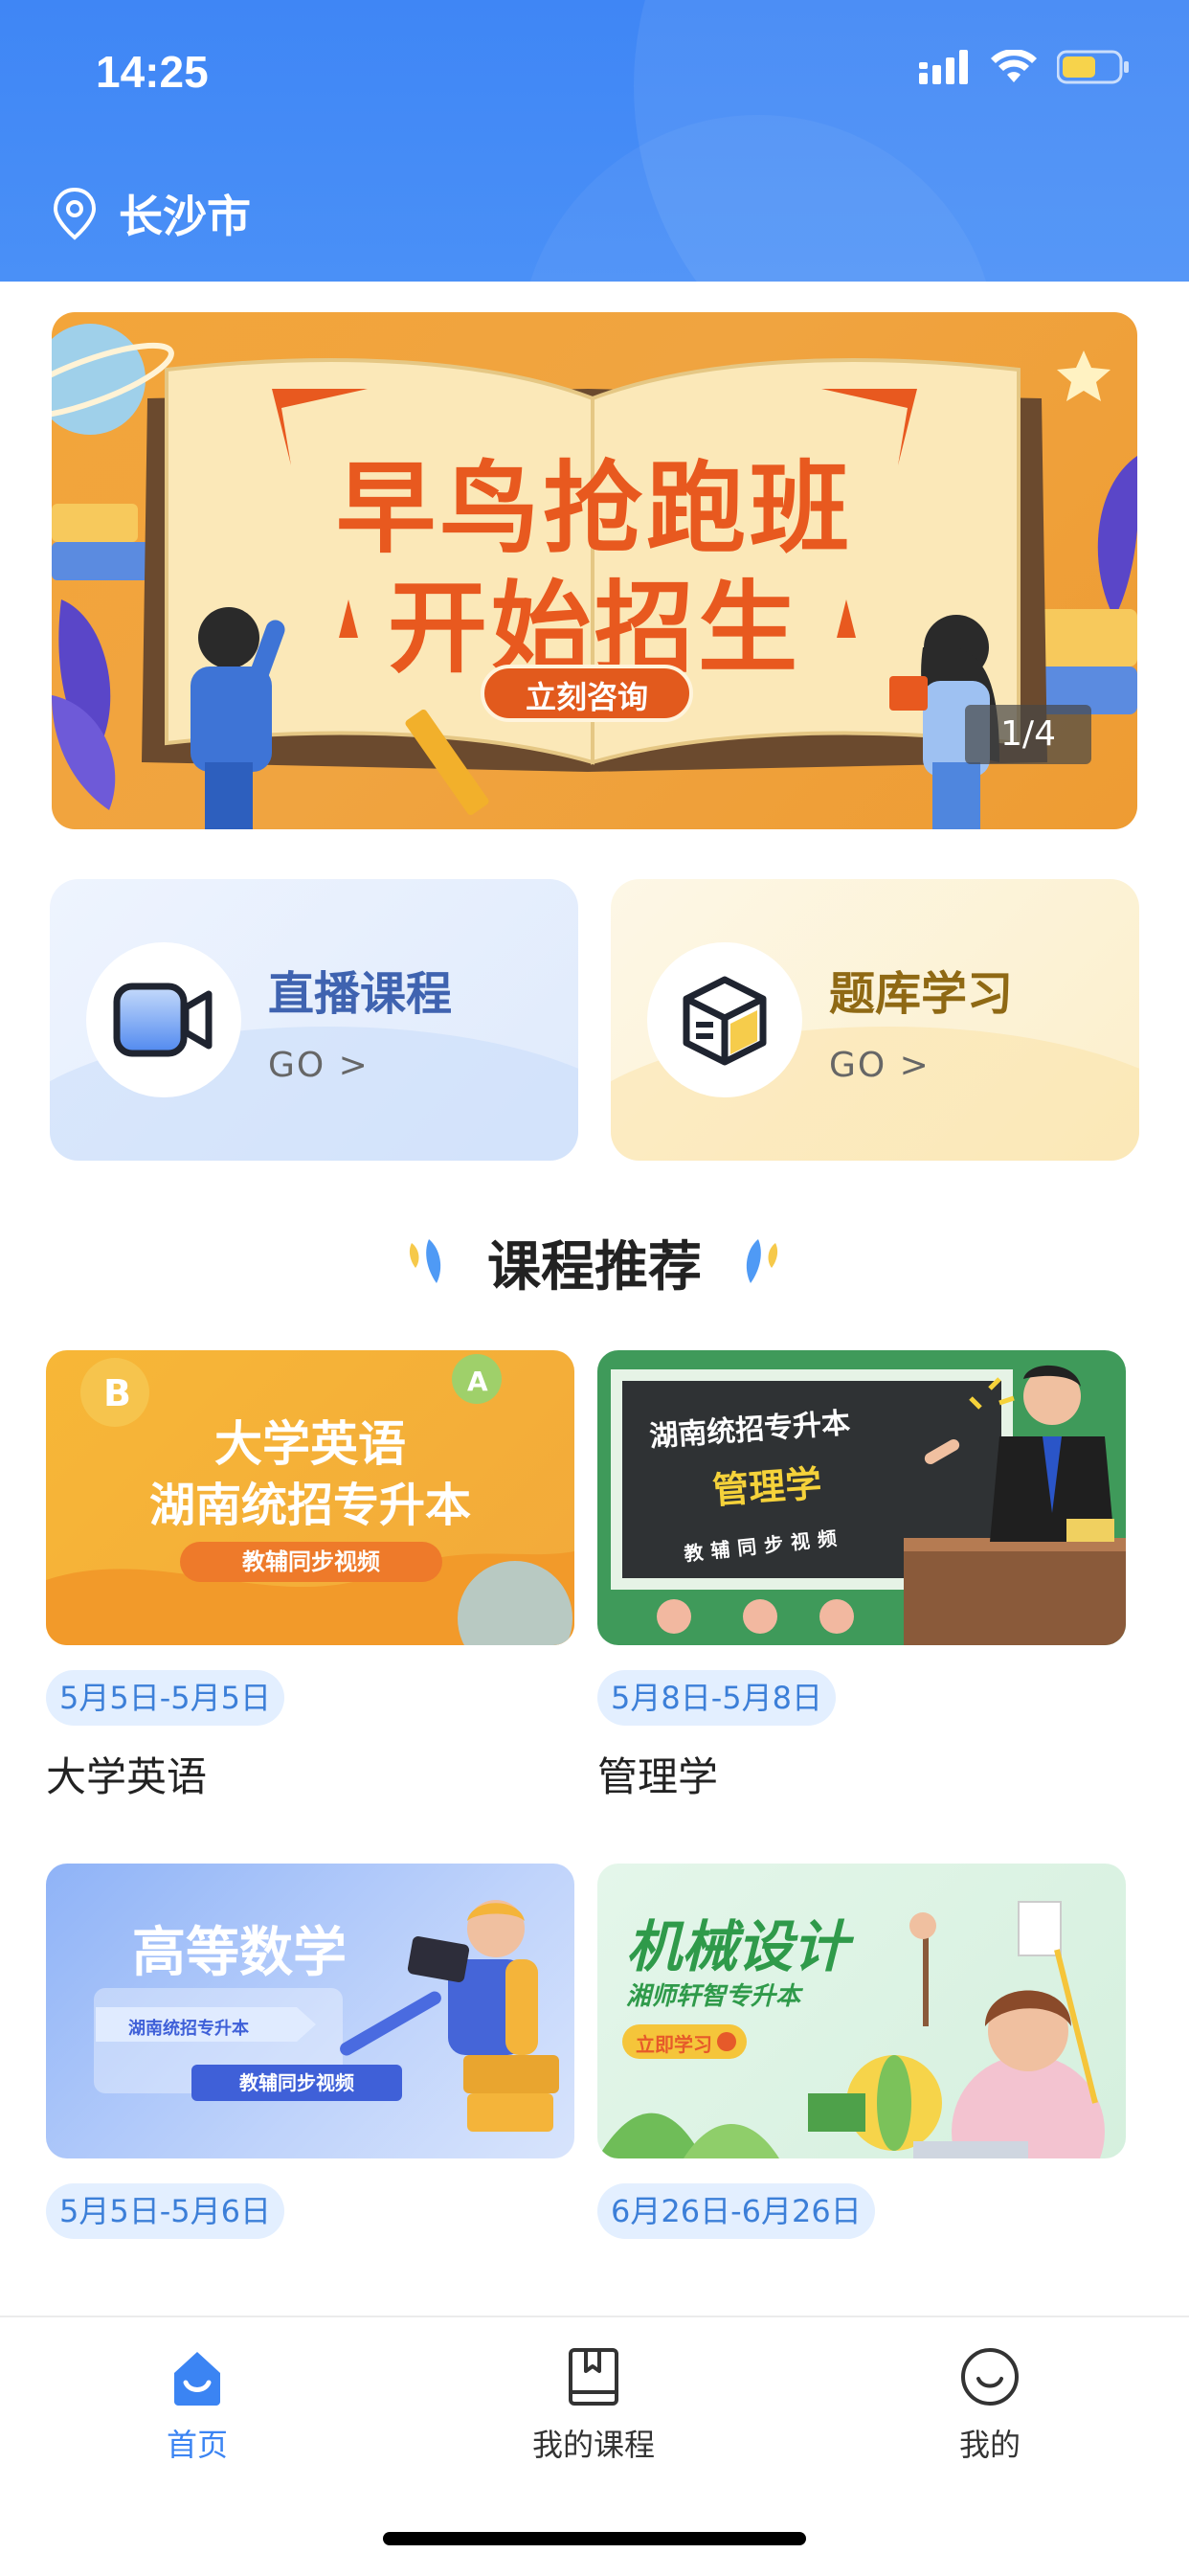 The height and width of the screenshot is (2576, 1189). I want to click on question-bank-entry: 题库学习 GO >, so click(875, 1020).